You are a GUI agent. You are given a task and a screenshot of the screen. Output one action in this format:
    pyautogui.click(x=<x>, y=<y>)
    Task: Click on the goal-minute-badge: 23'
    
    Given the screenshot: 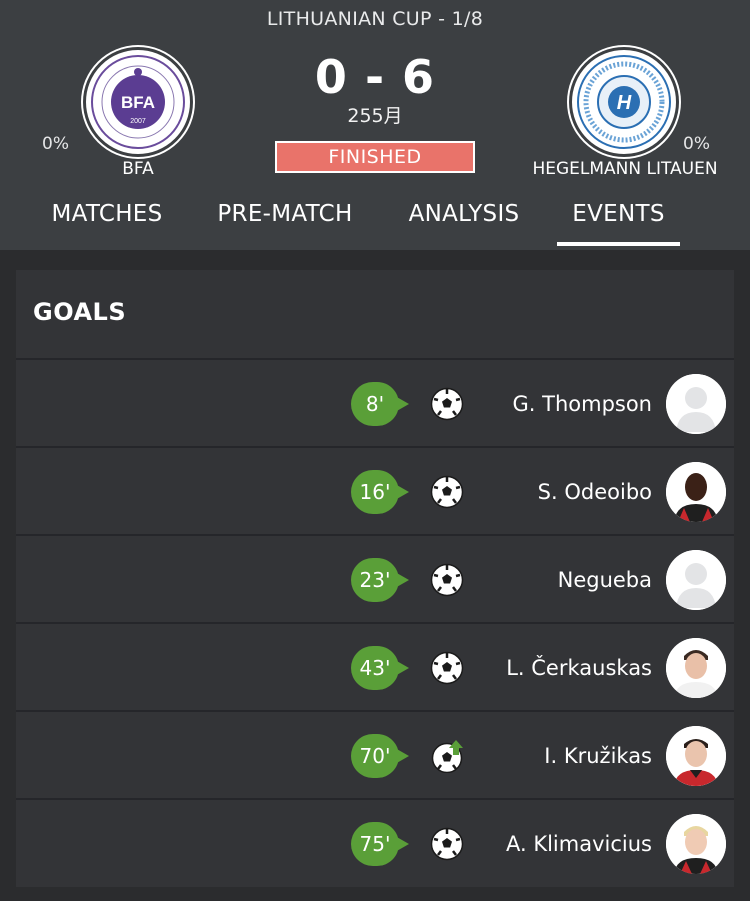 What is the action you would take?
    pyautogui.click(x=382, y=580)
    